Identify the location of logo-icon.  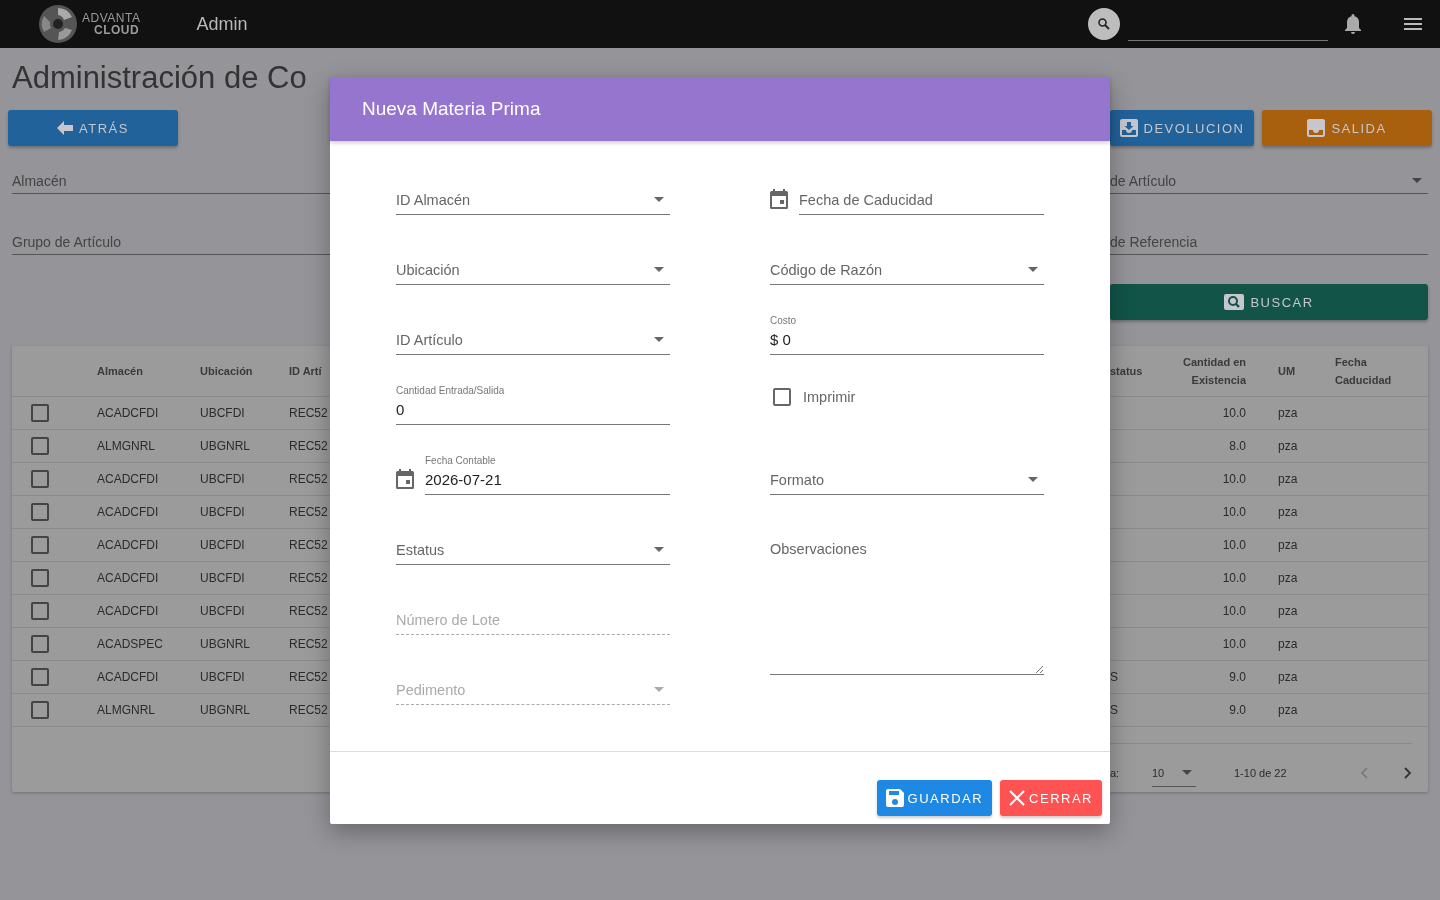
(58, 24).